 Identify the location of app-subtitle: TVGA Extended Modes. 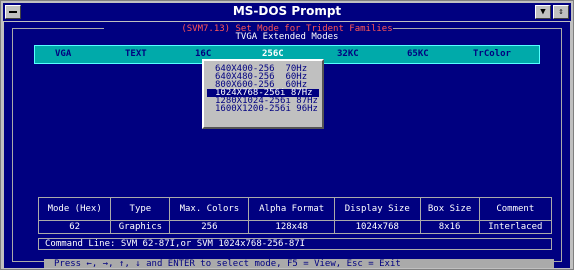
(287, 37).